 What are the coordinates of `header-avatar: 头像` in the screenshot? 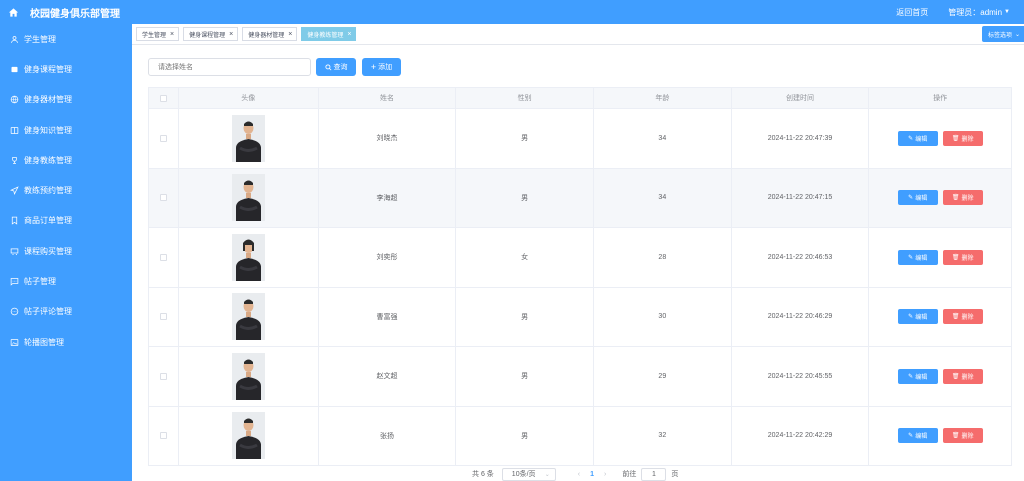 It's located at (249, 98).